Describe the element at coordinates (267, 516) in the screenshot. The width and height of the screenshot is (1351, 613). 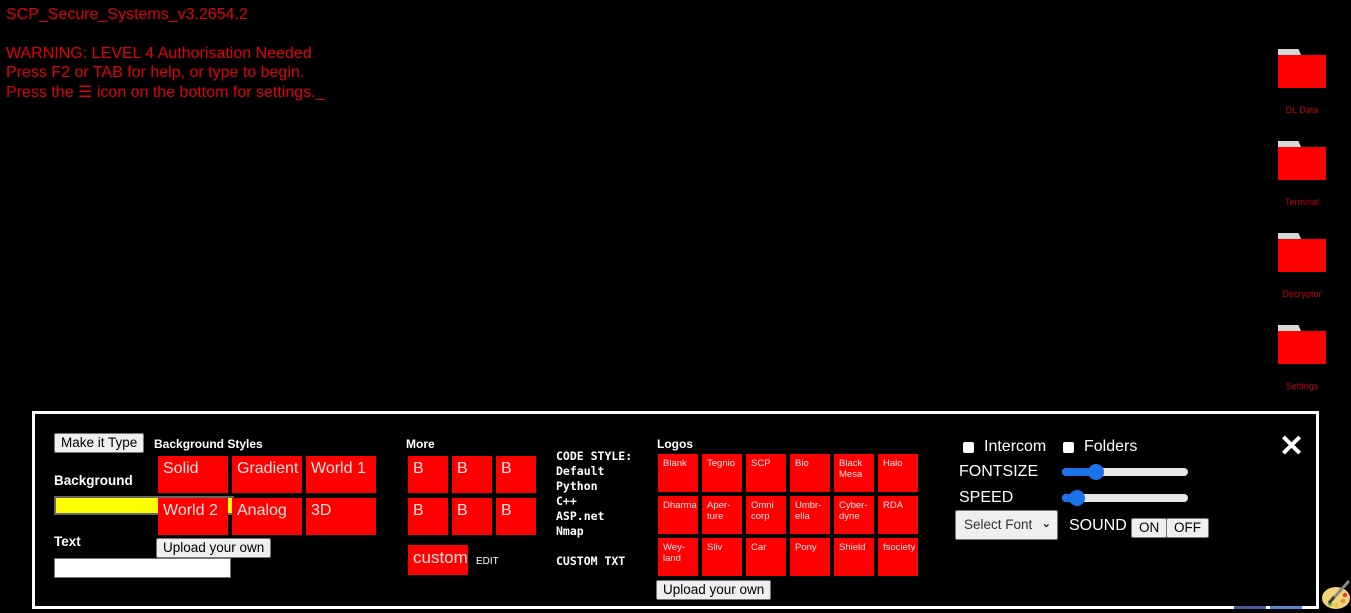
I see `bg-style-analog: Analog` at that location.